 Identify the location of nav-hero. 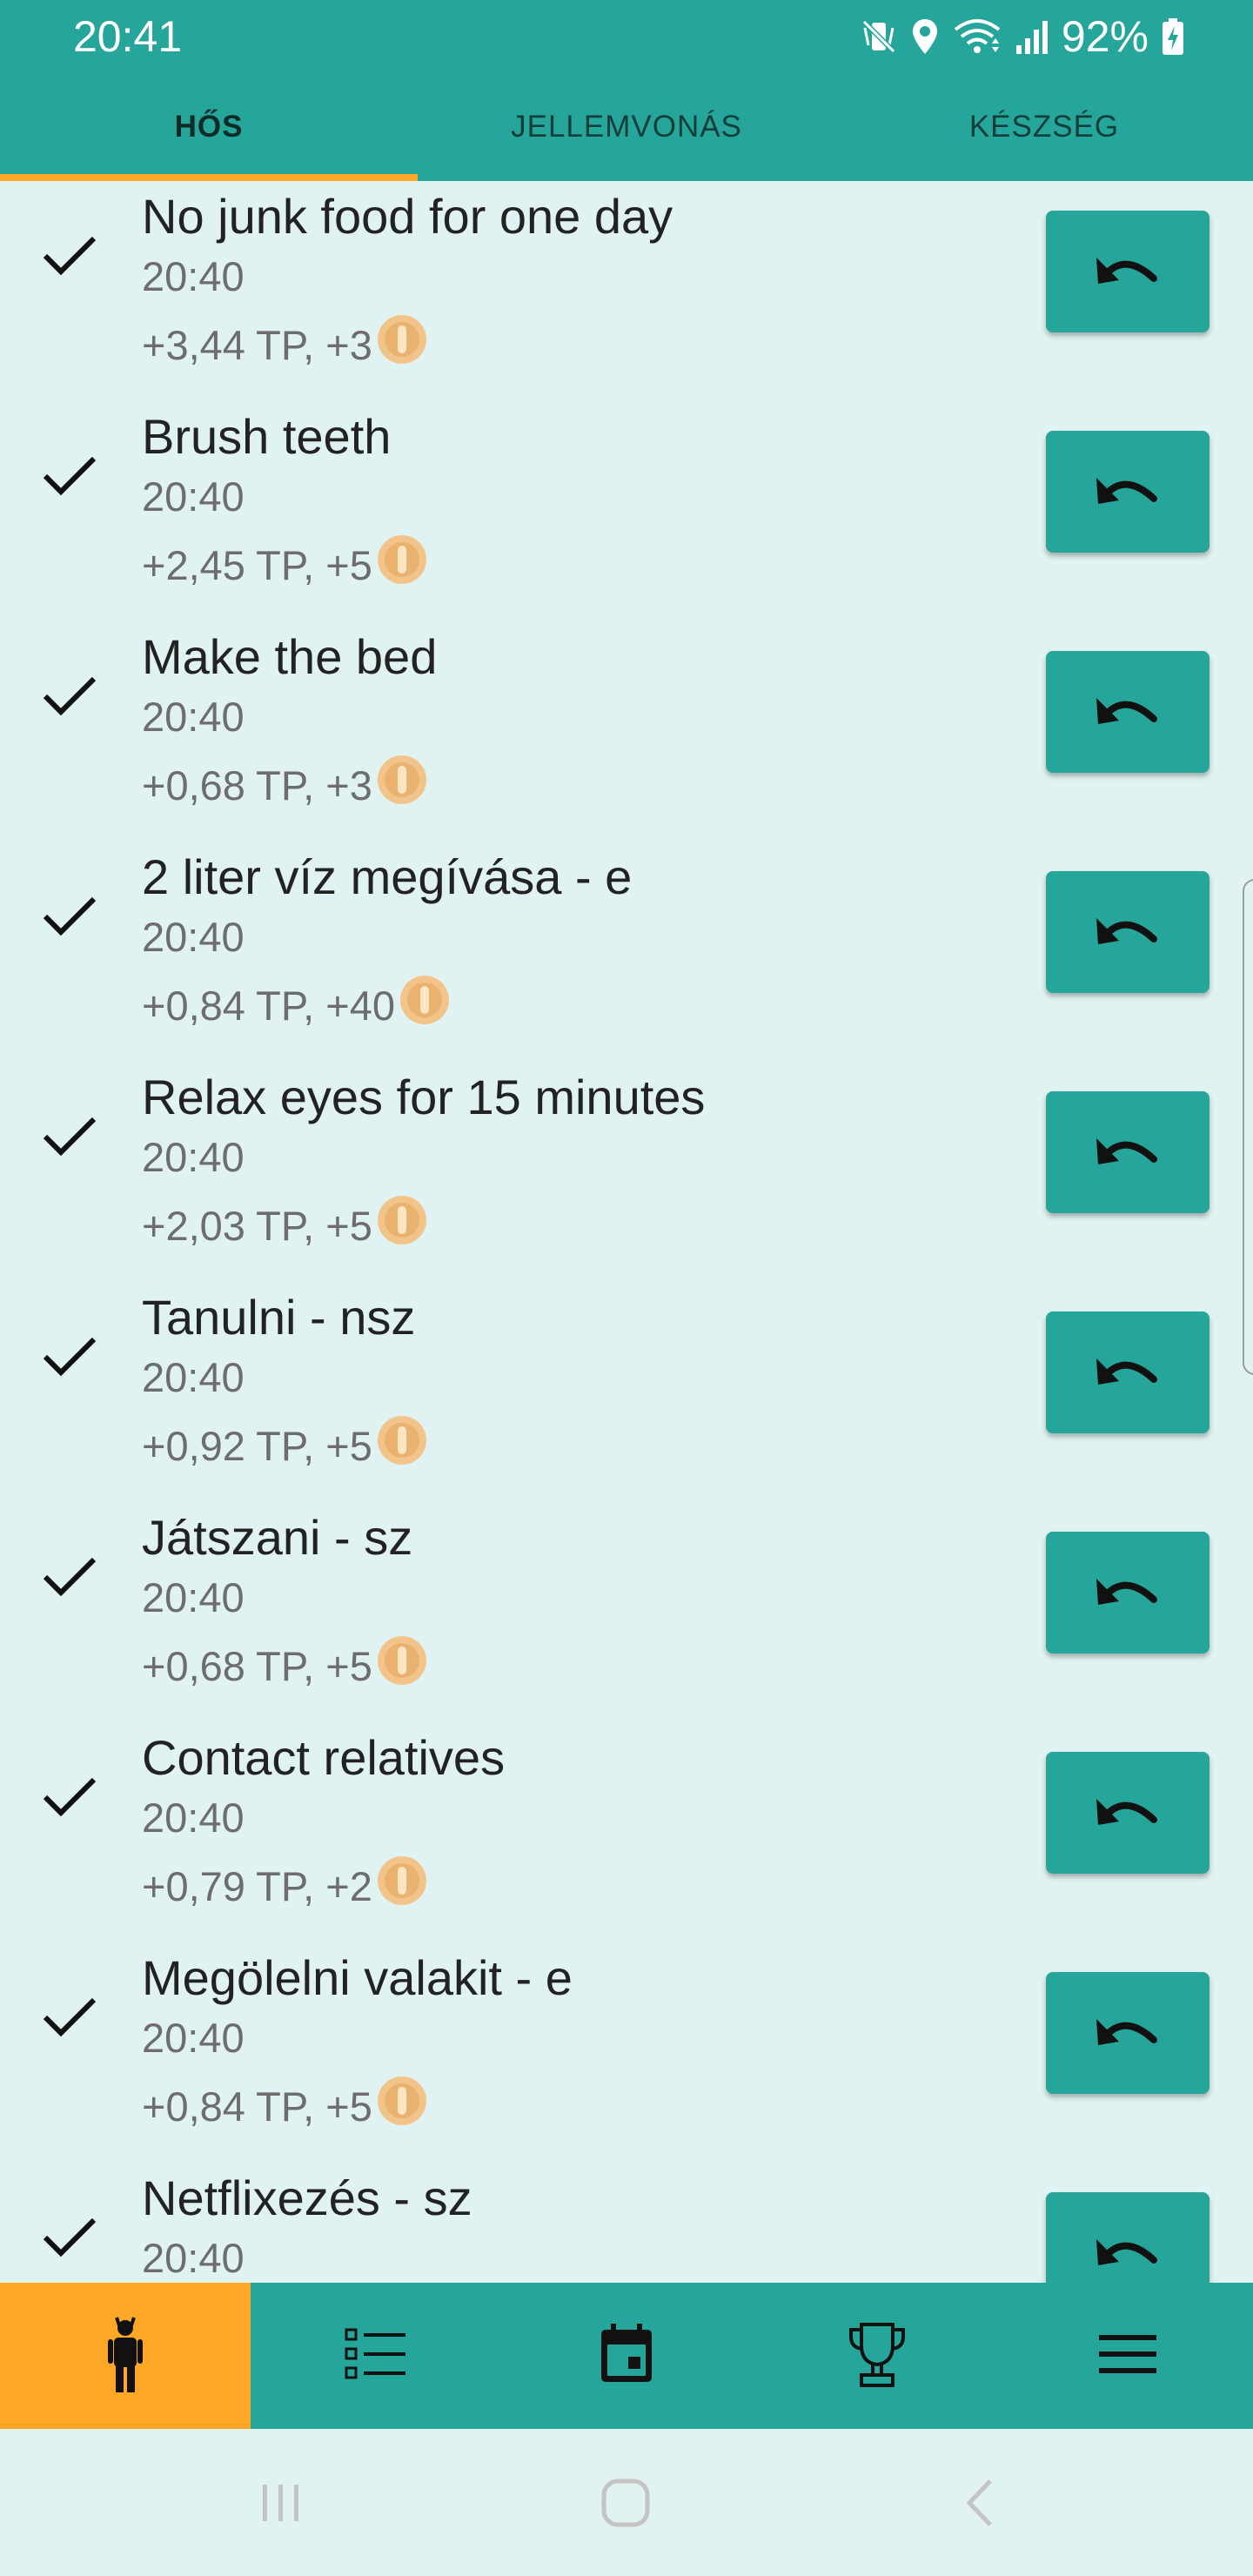
(125, 2356).